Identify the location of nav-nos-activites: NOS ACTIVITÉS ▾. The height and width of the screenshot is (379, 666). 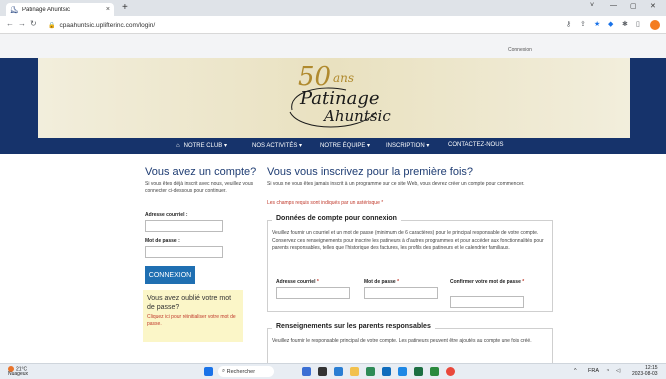
(277, 145).